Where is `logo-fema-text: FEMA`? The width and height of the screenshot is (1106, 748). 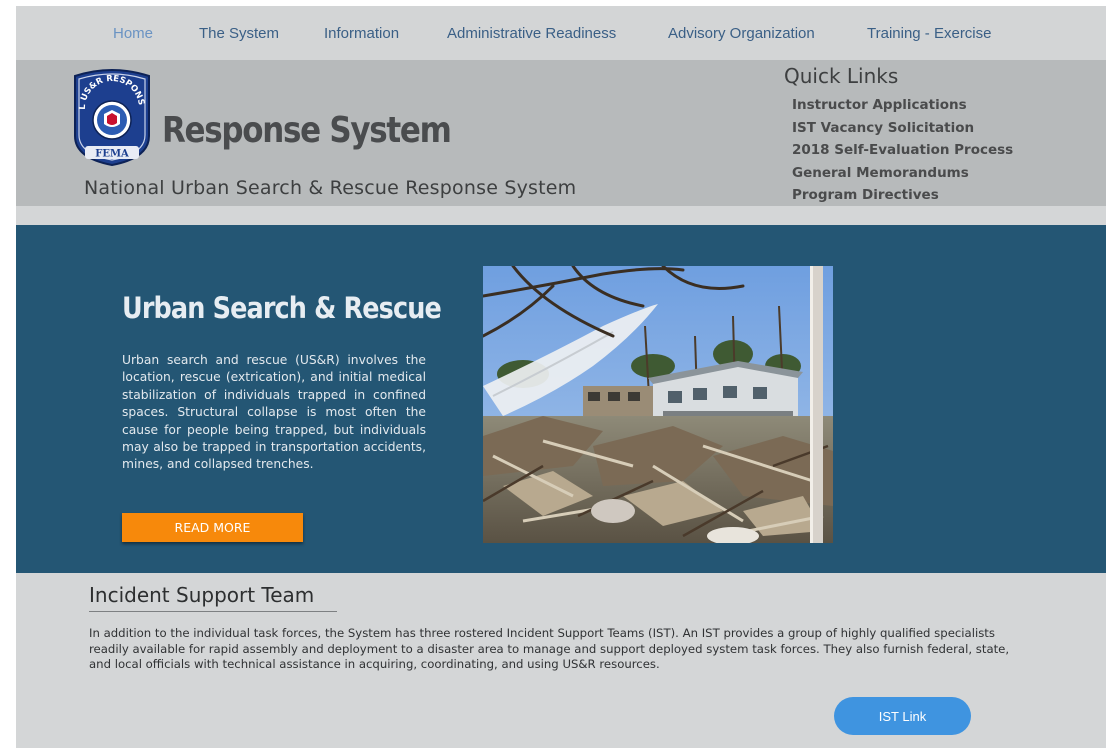
logo-fema-text: FEMA is located at coordinates (112, 154).